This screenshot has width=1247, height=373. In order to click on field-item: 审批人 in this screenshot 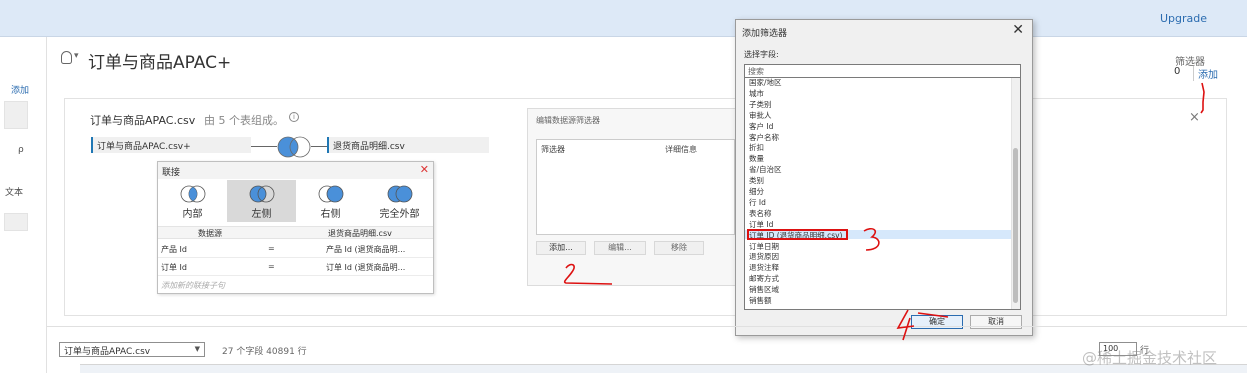, I will do `click(760, 115)`.